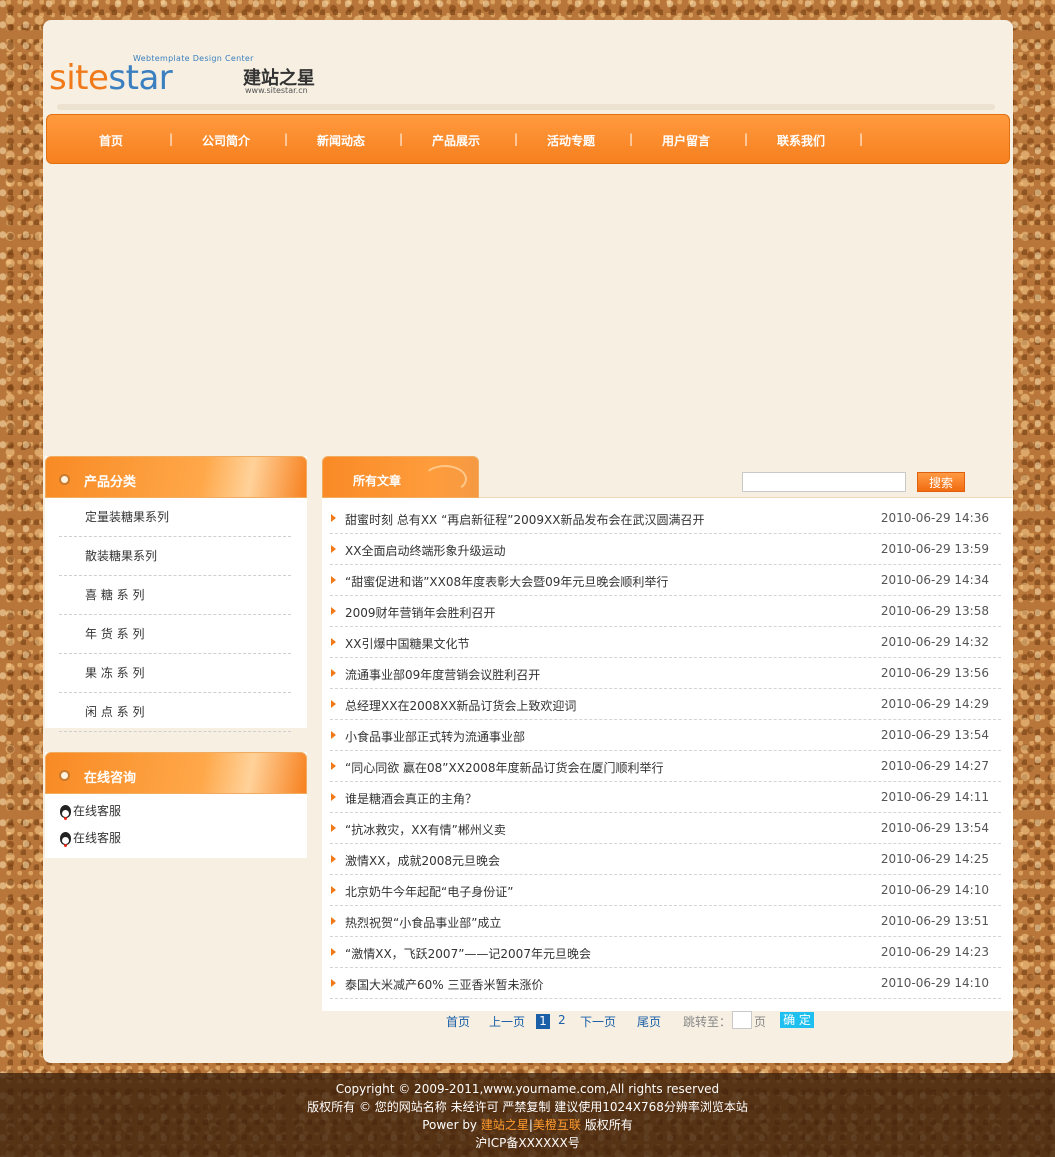 This screenshot has height=1157, width=1055. Describe the element at coordinates (506, 581) in the screenshot. I see `article-title-link: “甜蜜促进和谐”XX08年度表彰大会暨09年元旦晚会顺利举行` at that location.